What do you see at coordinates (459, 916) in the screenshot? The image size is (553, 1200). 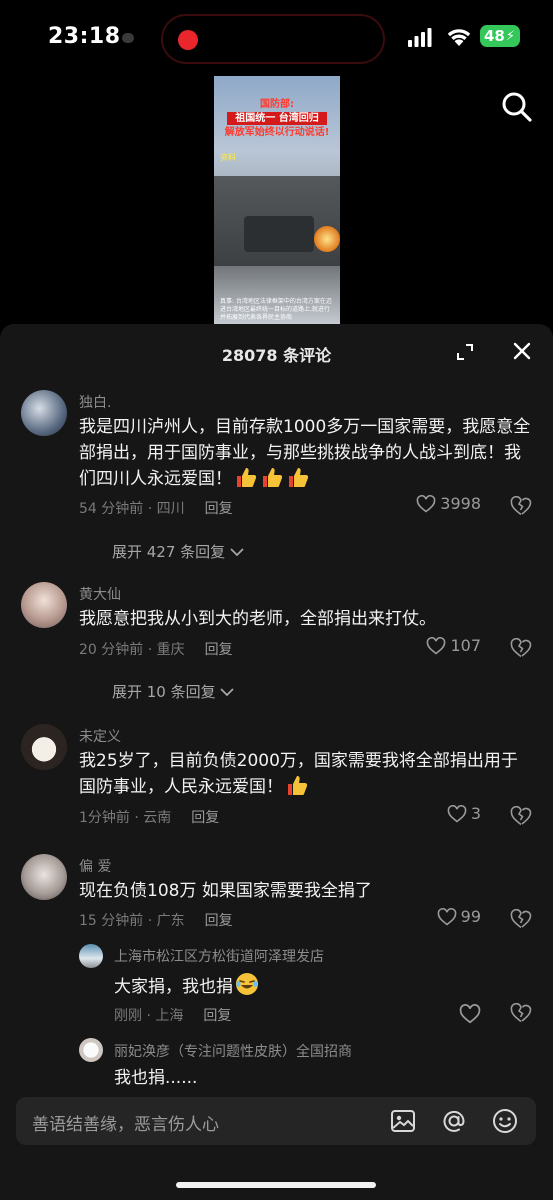 I see `like-button: 99` at bounding box center [459, 916].